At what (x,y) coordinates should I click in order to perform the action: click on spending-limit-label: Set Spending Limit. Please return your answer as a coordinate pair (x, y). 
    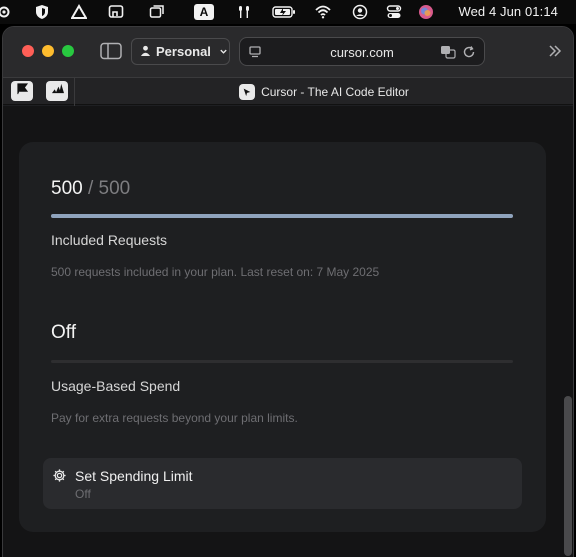
    Looking at the image, I should click on (134, 476).